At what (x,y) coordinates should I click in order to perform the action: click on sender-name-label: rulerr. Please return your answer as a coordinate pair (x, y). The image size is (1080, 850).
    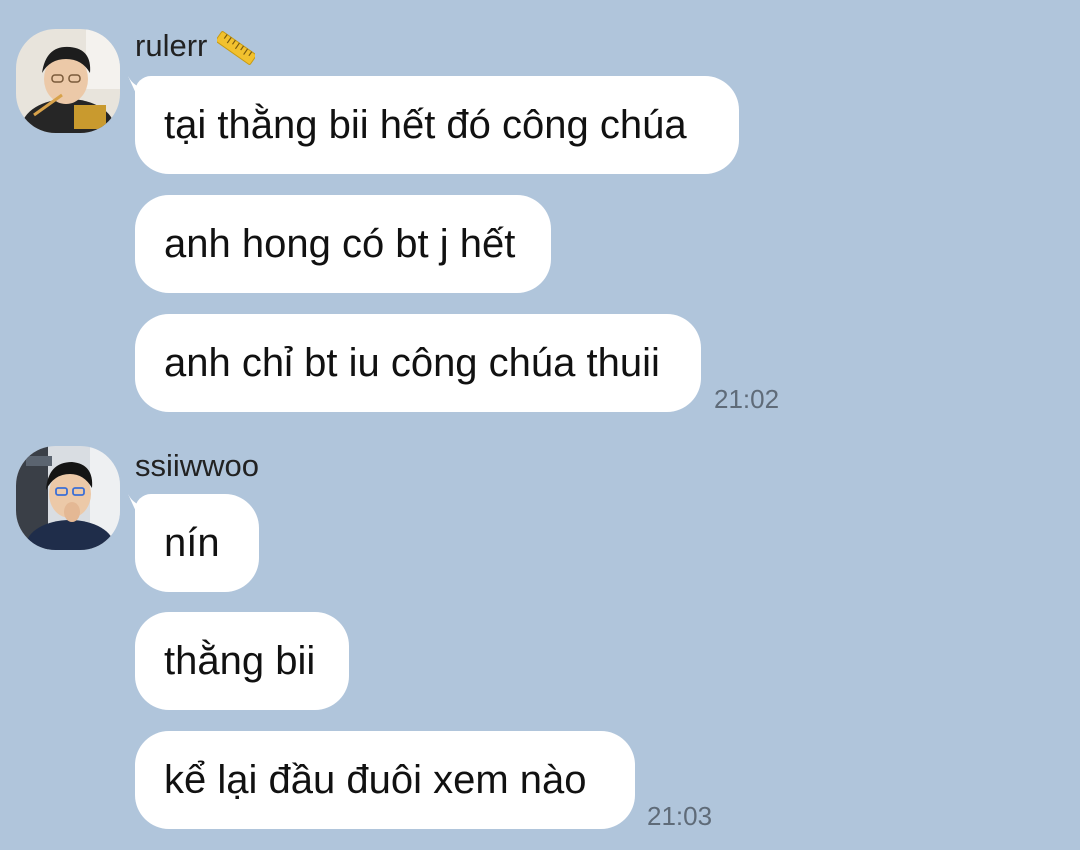
    Looking at the image, I should click on (171, 45).